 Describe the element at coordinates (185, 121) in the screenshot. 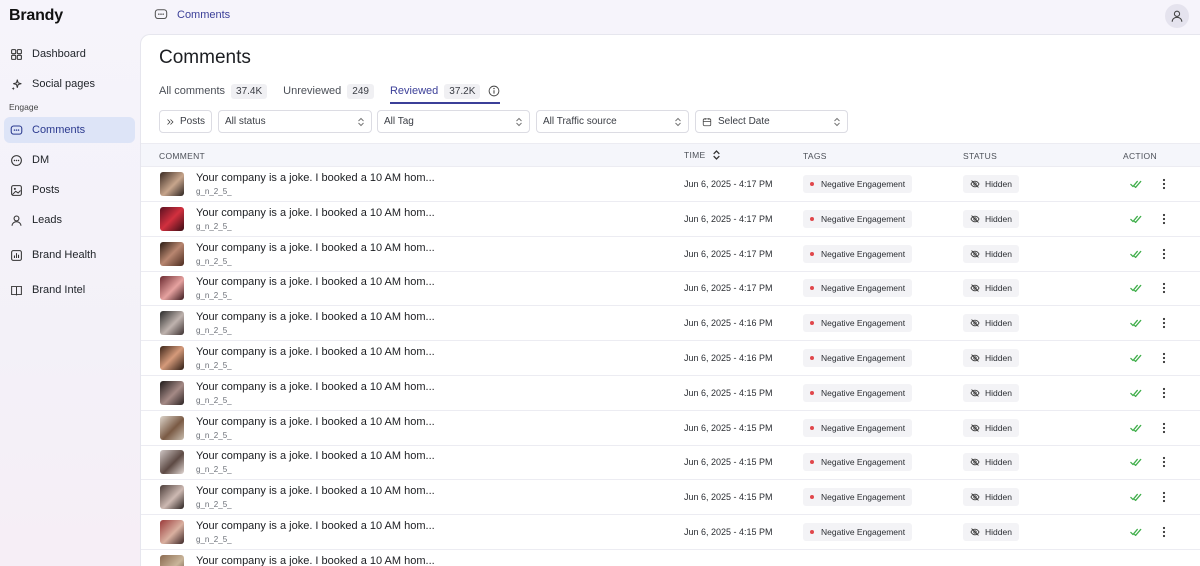

I see `posts-filter-button: Posts` at that location.